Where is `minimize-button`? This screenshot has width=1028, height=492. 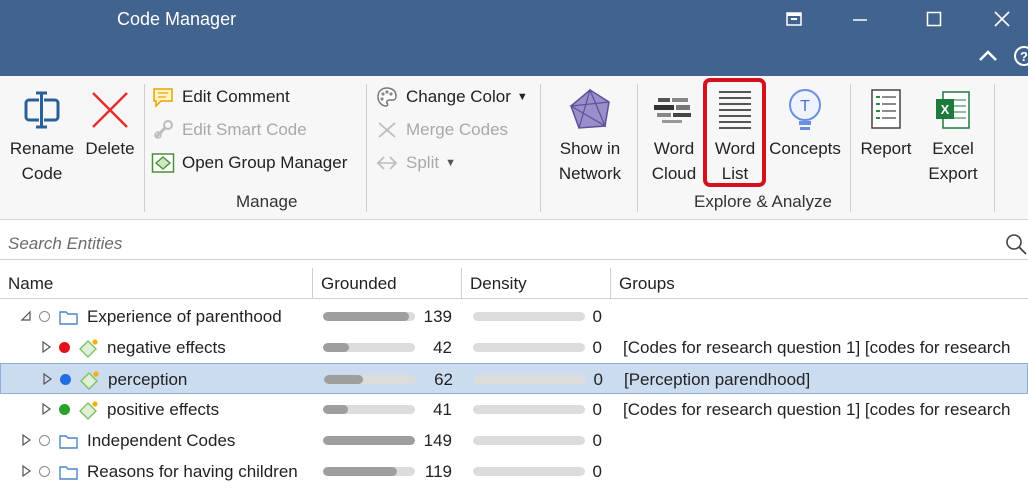
minimize-button is located at coordinates (860, 19).